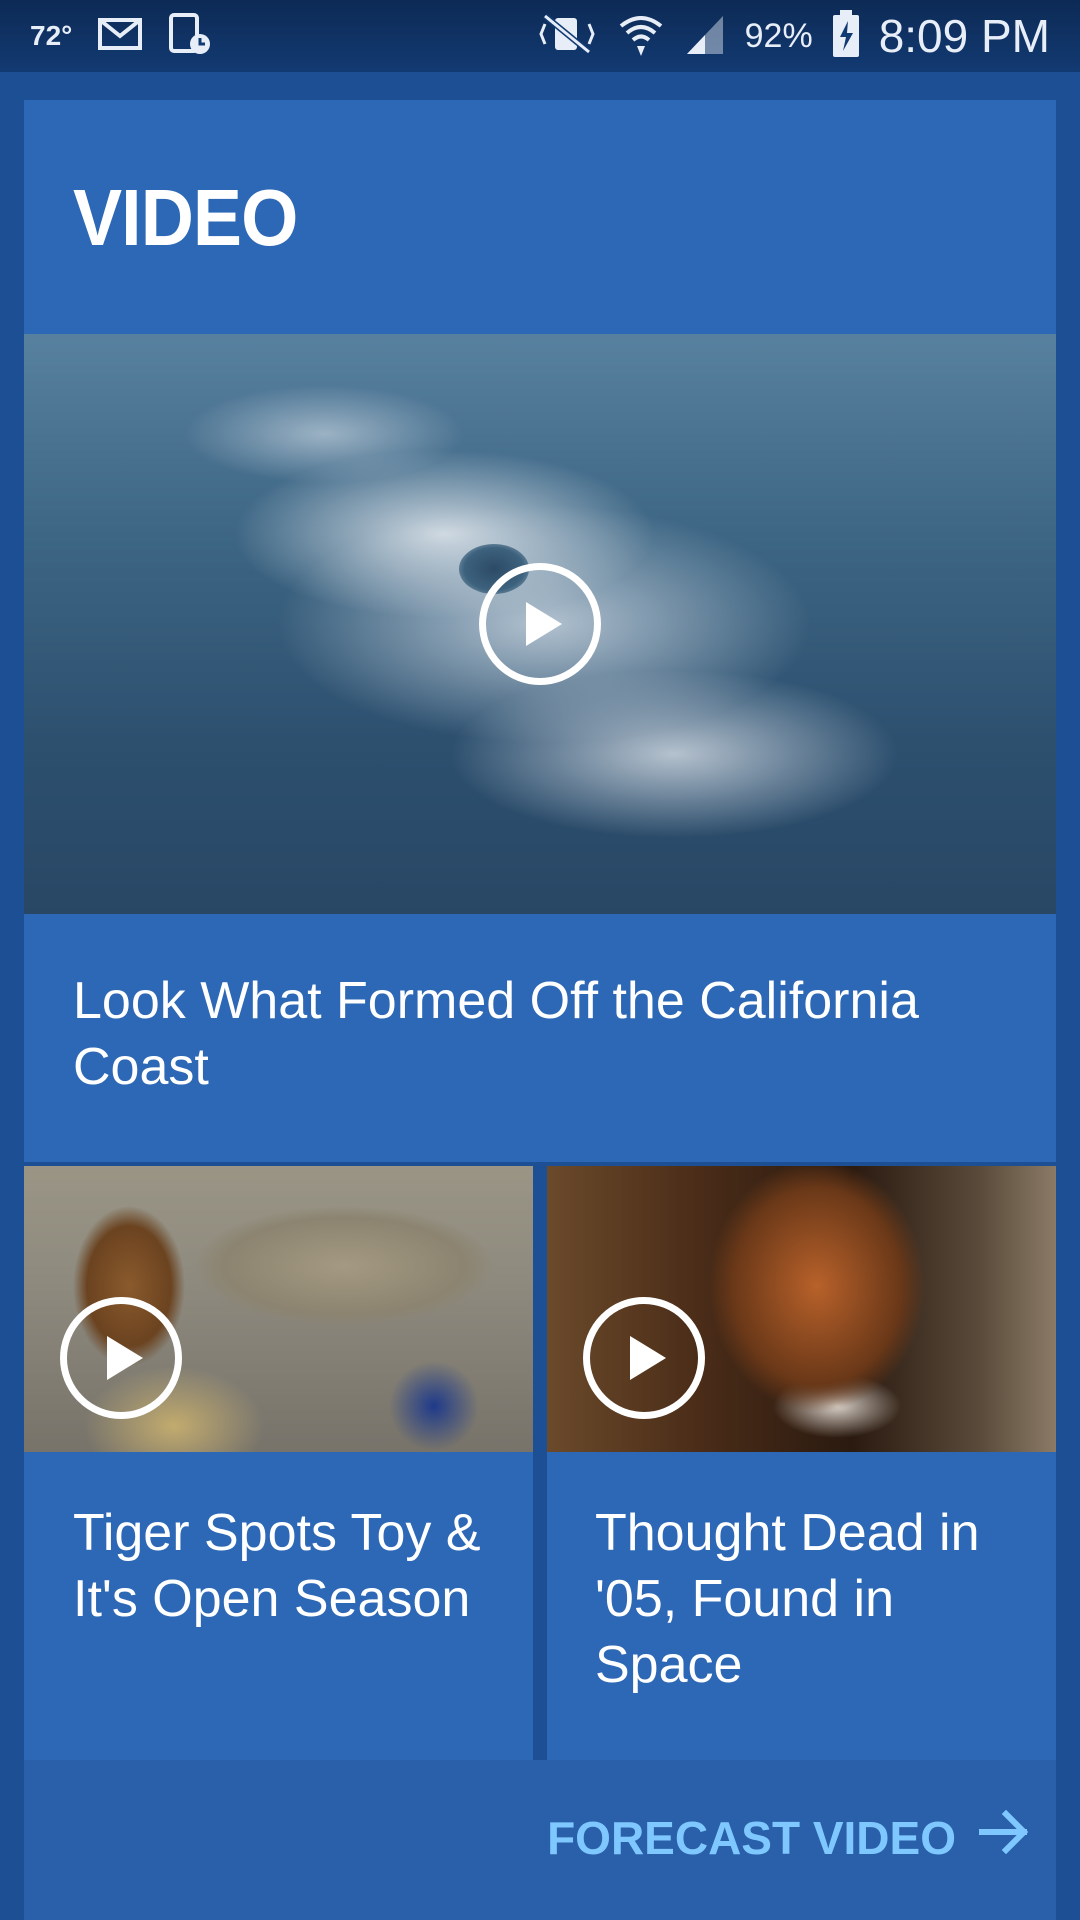 This screenshot has width=1080, height=1920. I want to click on video-thumbnail-satellite, so click(801, 1309).